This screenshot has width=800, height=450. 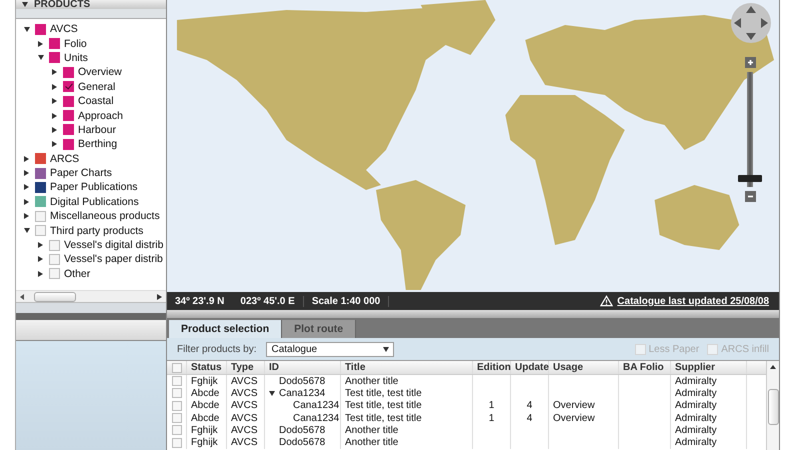 I want to click on tree-item: AVCS, so click(x=64, y=29).